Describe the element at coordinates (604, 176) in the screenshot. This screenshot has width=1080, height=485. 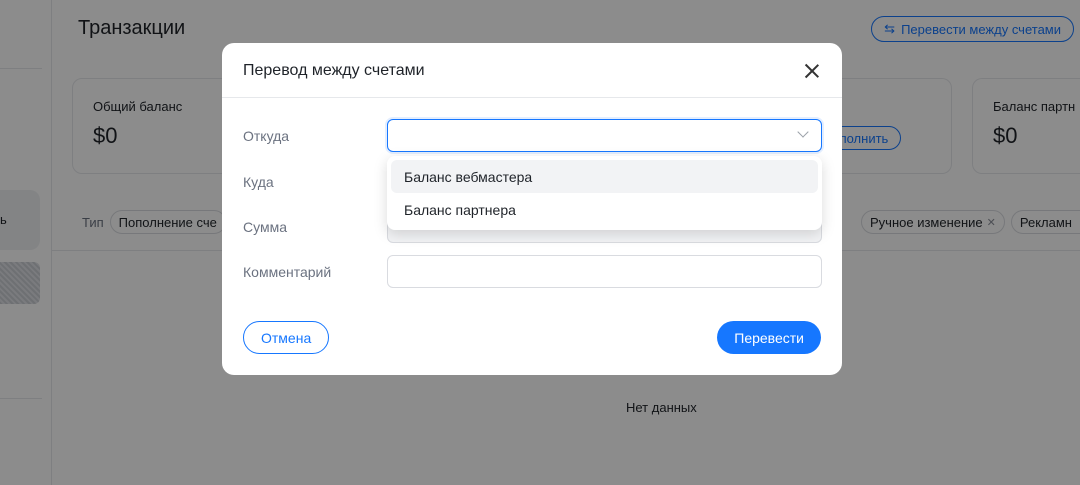
I see `dropdown-option-webmaster: Баланс вебмастера` at that location.